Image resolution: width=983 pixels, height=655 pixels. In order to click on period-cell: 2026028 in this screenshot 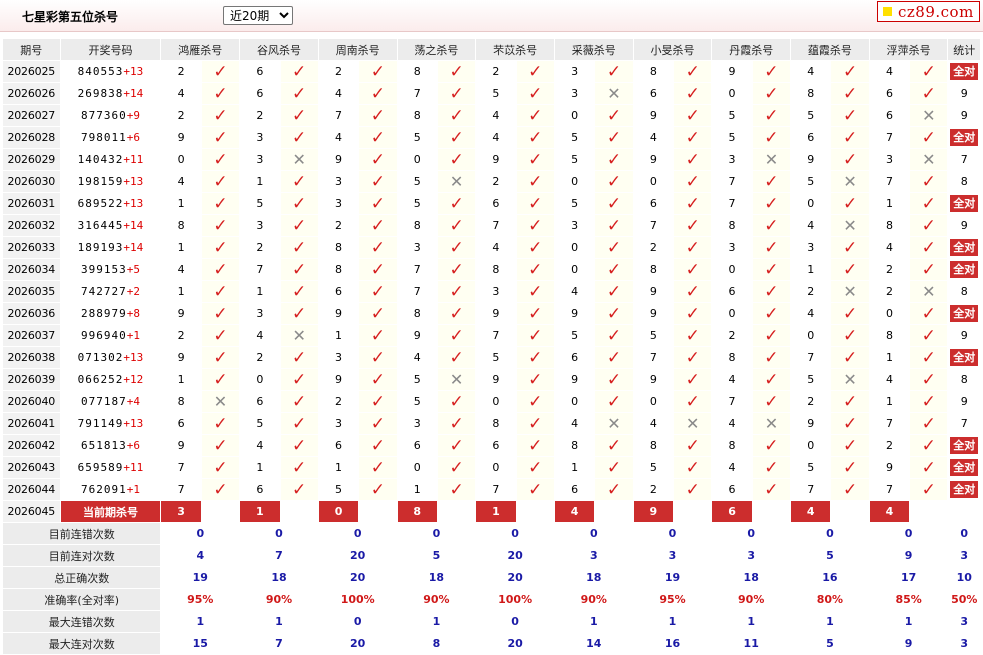, I will do `click(31, 137)`.